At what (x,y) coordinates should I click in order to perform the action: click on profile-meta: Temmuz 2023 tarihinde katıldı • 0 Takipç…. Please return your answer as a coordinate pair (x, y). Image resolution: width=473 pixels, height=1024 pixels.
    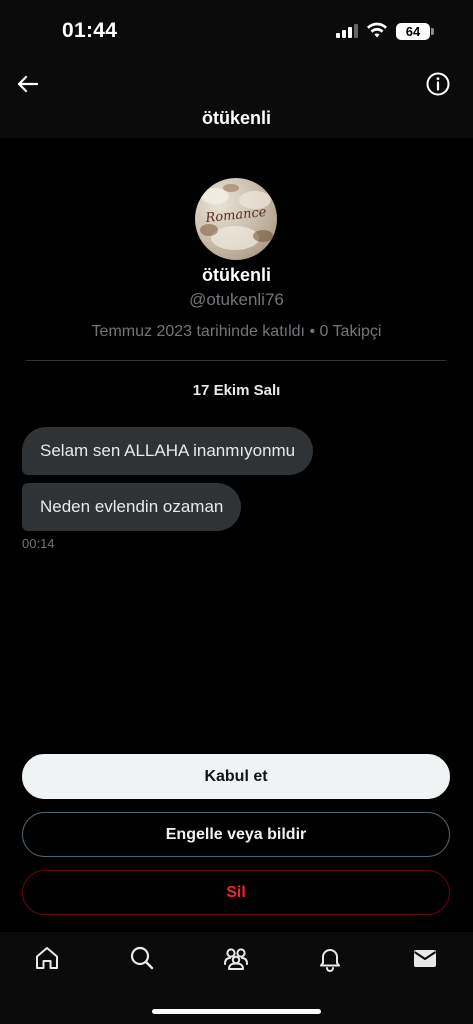
    Looking at the image, I should click on (236, 331).